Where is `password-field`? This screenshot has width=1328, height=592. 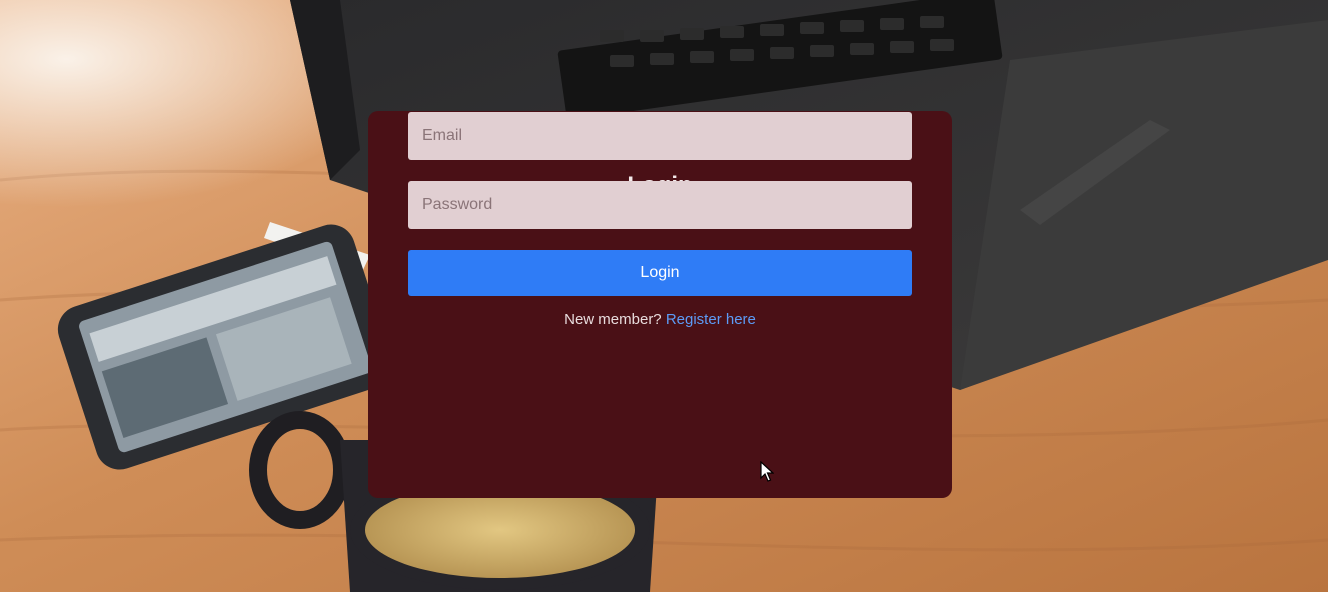
password-field is located at coordinates (660, 205).